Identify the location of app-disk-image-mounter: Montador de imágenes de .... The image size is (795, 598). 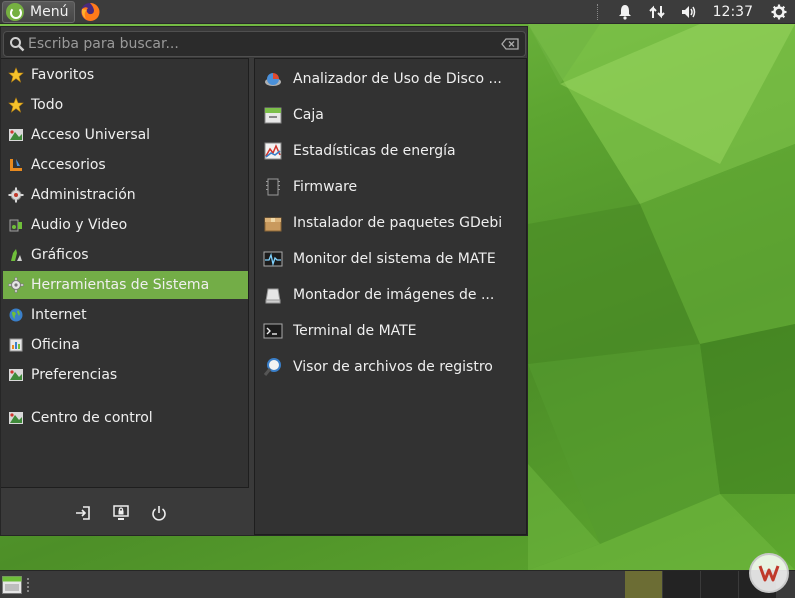
(391, 295).